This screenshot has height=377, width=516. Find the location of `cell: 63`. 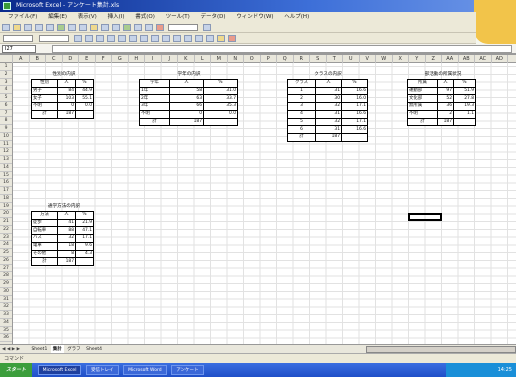

cell: 63 is located at coordinates (186, 98).